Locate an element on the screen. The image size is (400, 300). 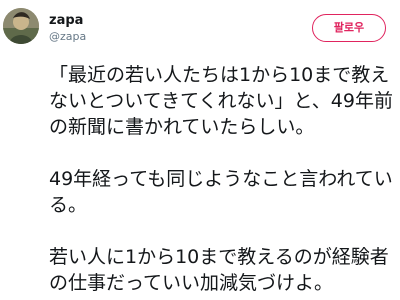
tweet-line: の仕事だっていい加減気づけよ。 is located at coordinates (191, 283).